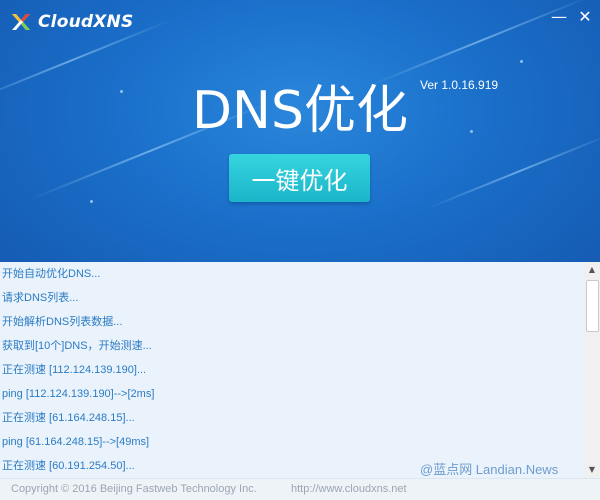  What do you see at coordinates (78, 394) in the screenshot?
I see `log-line: ping [112.124.139.190]-->[2ms]` at bounding box center [78, 394].